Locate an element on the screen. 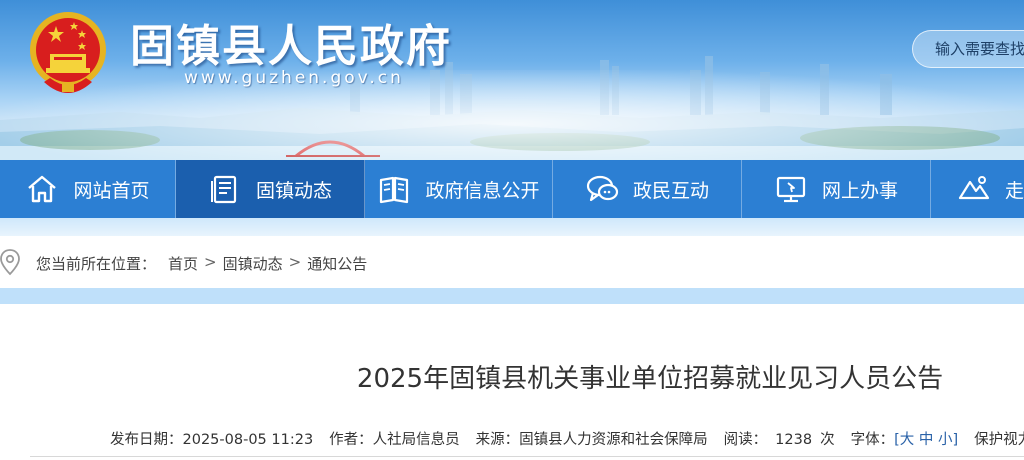  views-label: 阅读： is located at coordinates (745, 440).